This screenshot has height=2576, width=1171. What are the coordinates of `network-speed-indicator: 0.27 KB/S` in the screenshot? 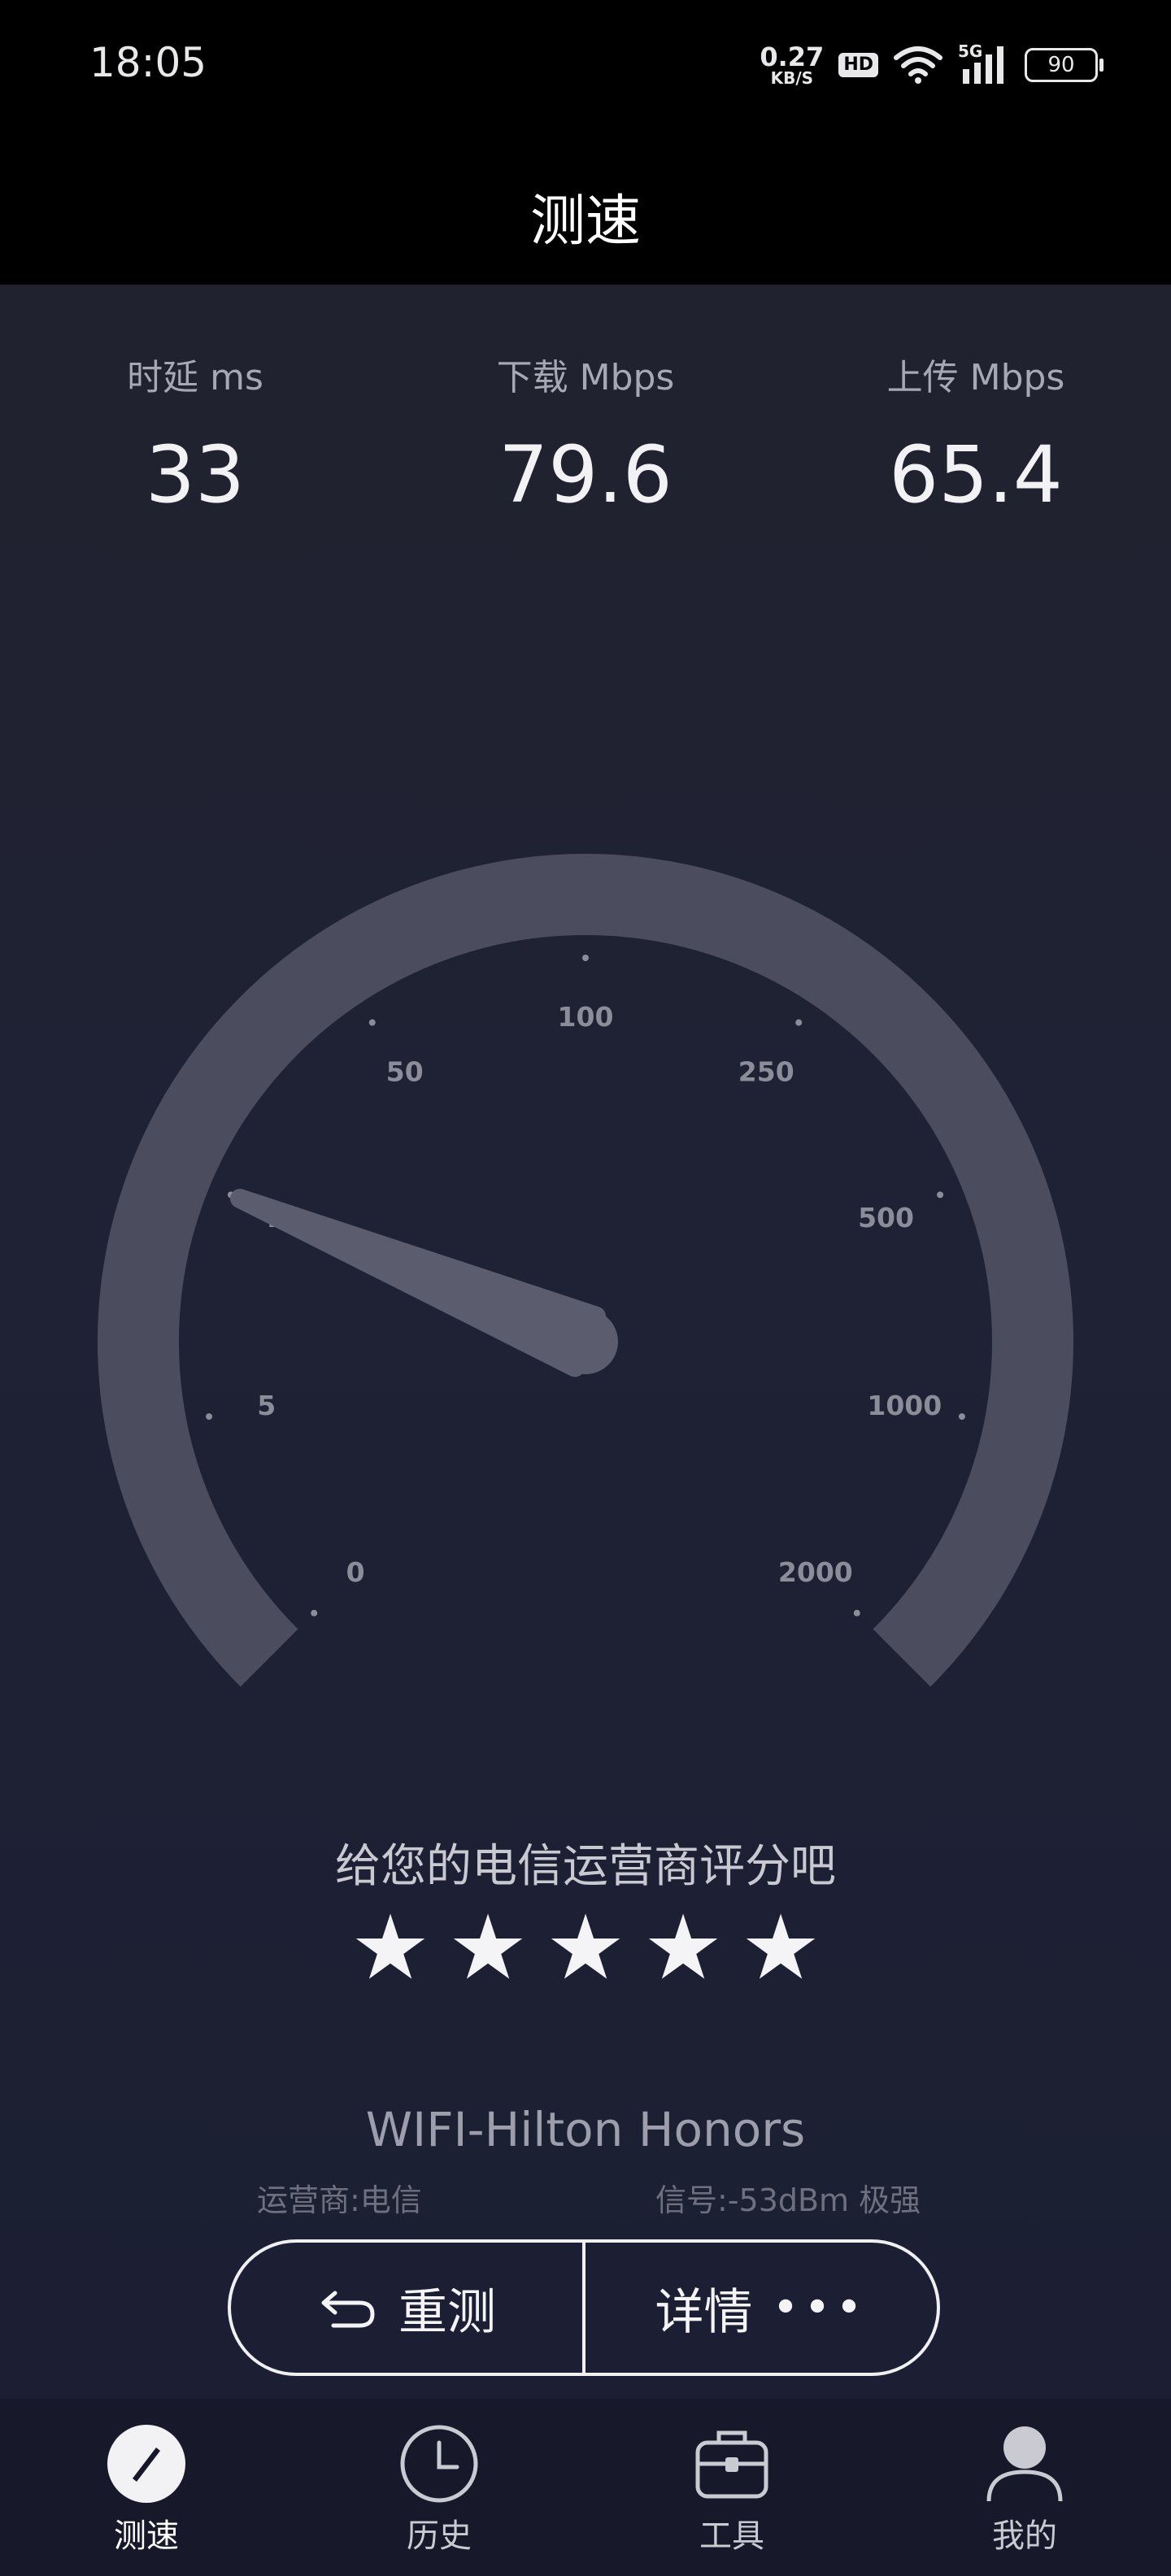 It's located at (792, 65).